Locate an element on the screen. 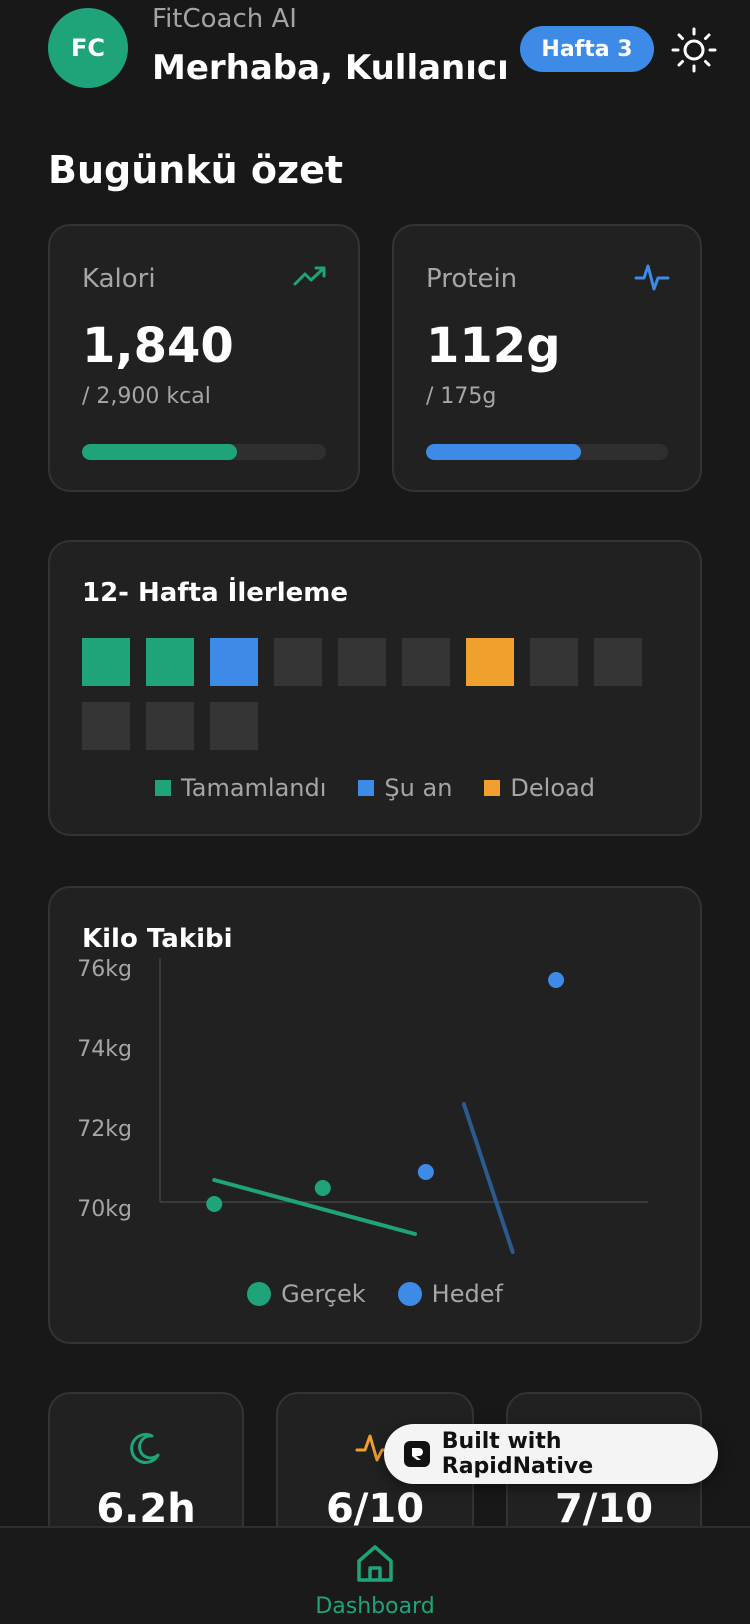 This screenshot has height=1624, width=750. avatar-initials: FC is located at coordinates (87, 48).